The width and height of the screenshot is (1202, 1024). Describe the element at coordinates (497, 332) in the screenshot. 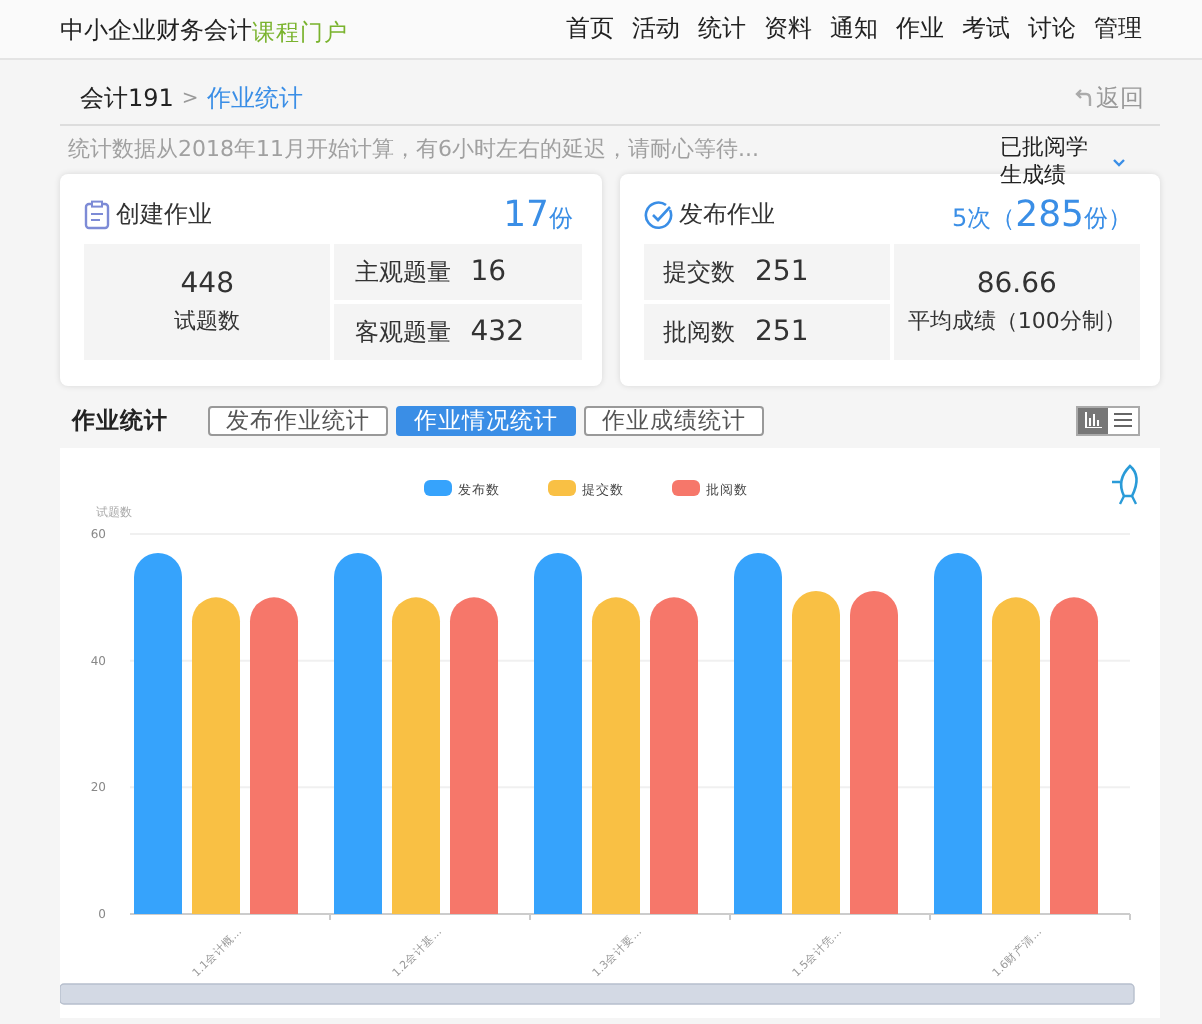

I see `stat-value: 432` at that location.